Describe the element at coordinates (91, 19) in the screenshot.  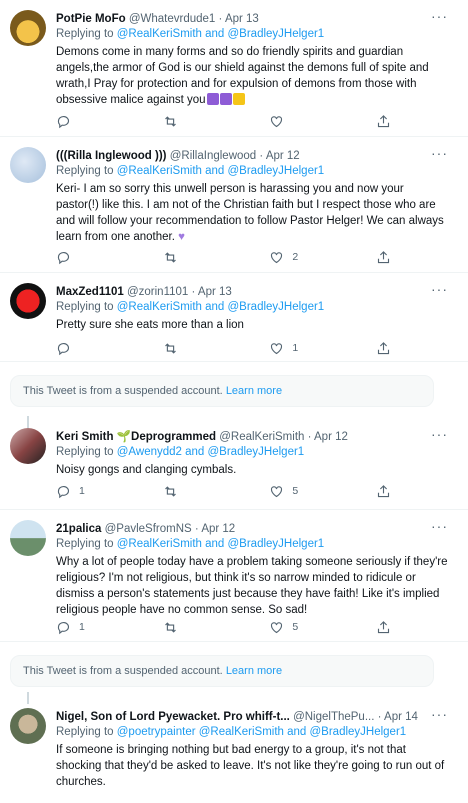
I see `author-name: PotPie MoFo` at that location.